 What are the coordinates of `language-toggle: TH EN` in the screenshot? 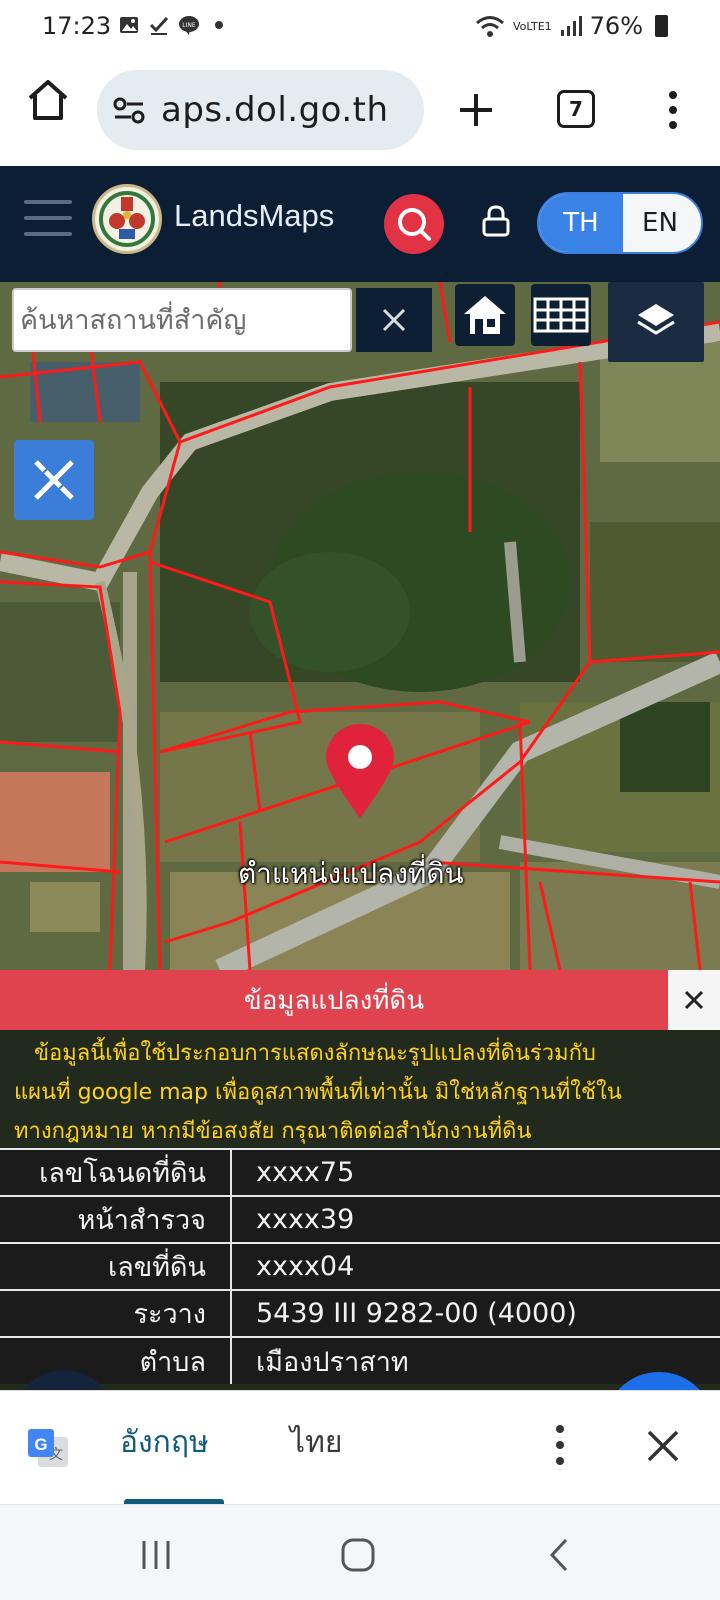 It's located at (620, 223).